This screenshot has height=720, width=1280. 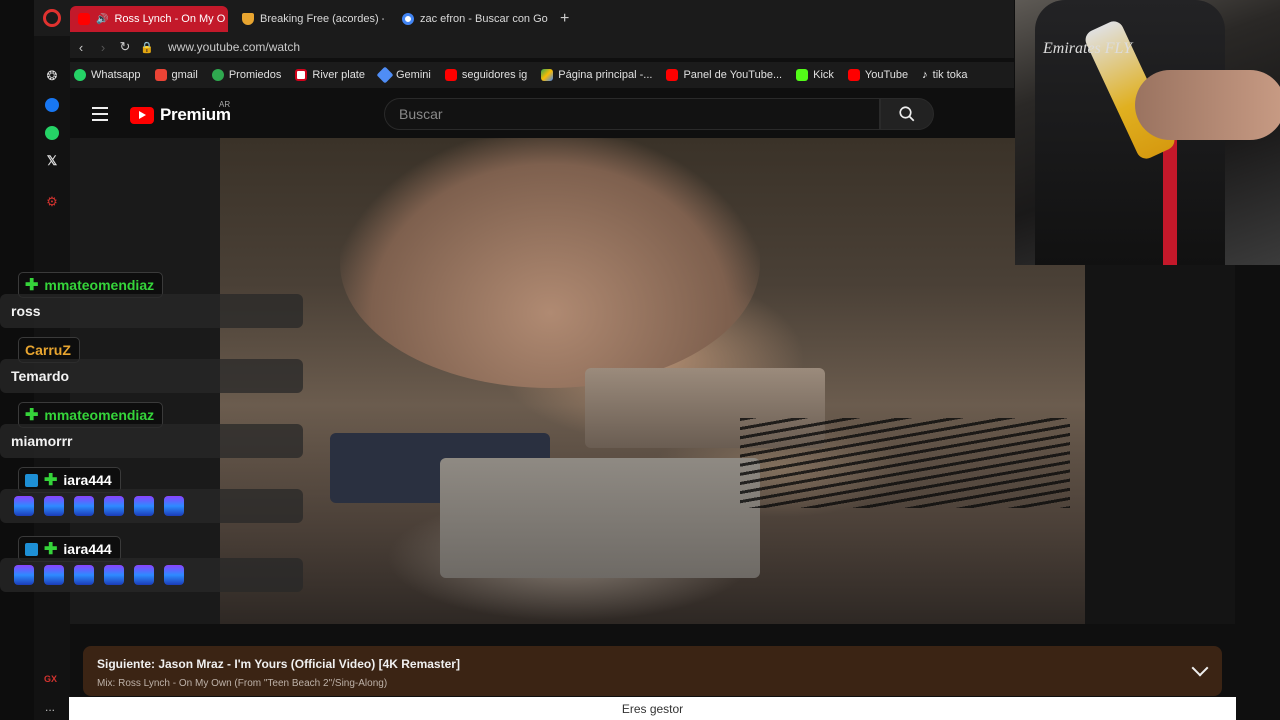 I want to click on tab-label: Ross Lynch - On My O, so click(x=170, y=19).